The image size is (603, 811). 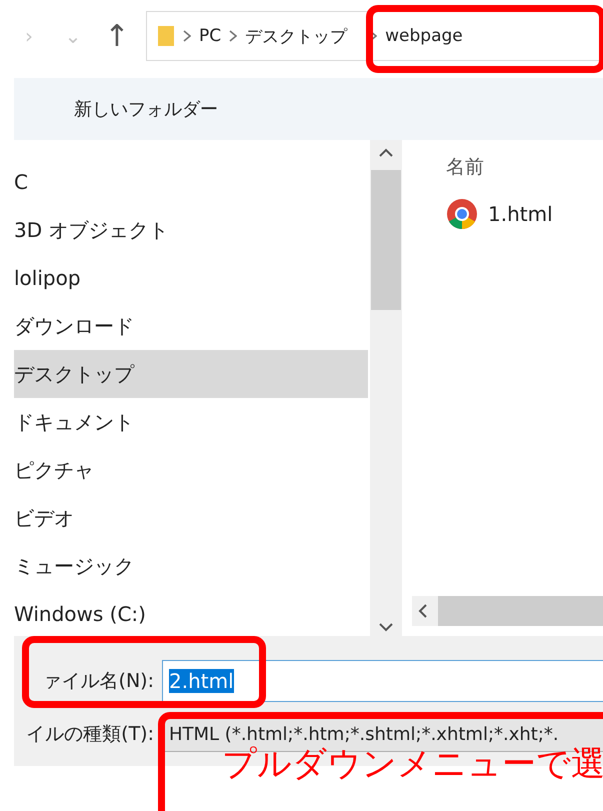 What do you see at coordinates (89, 734) in the screenshot?
I see `file-type-label: イルの種類(T):` at bounding box center [89, 734].